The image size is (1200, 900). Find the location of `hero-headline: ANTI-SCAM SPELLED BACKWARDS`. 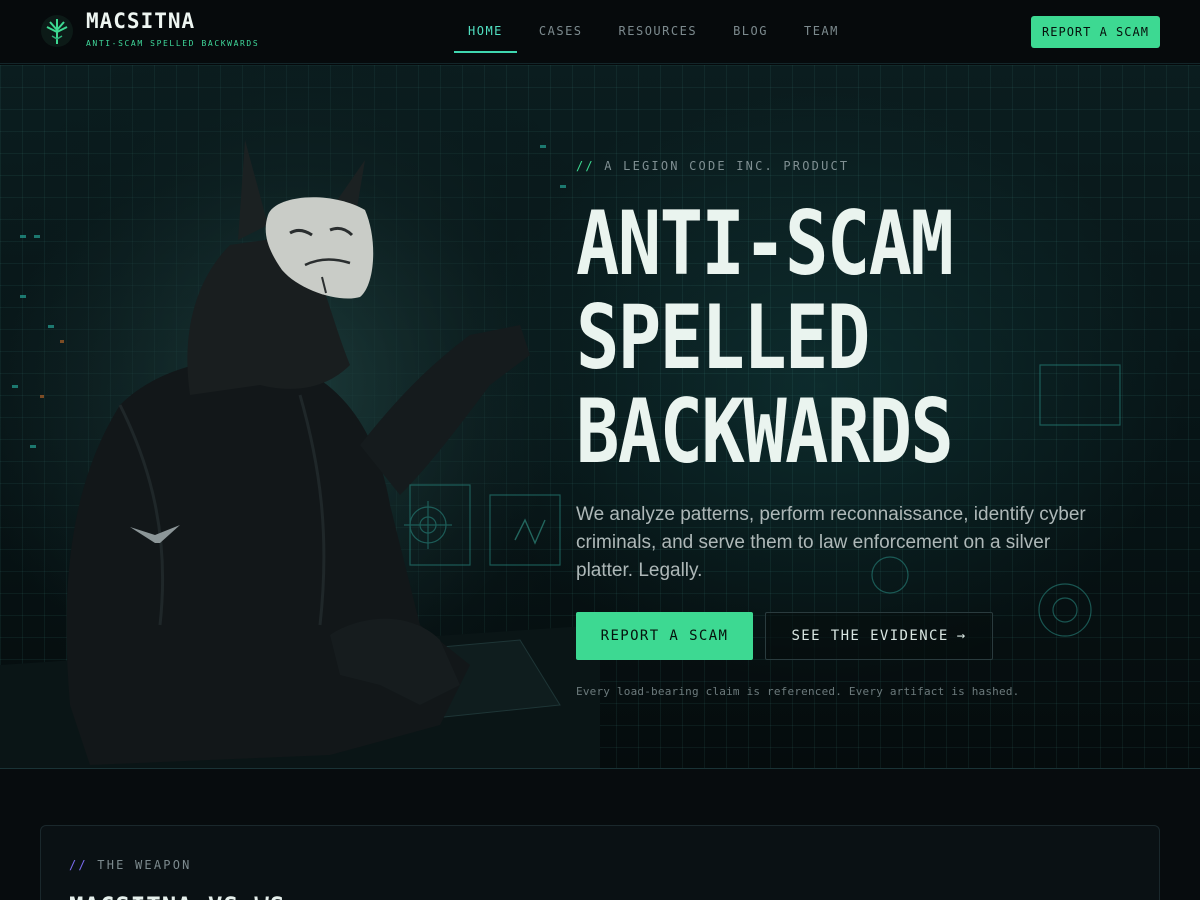

hero-headline: ANTI-SCAM SPELLED BACKWARDS is located at coordinates (822, 338).